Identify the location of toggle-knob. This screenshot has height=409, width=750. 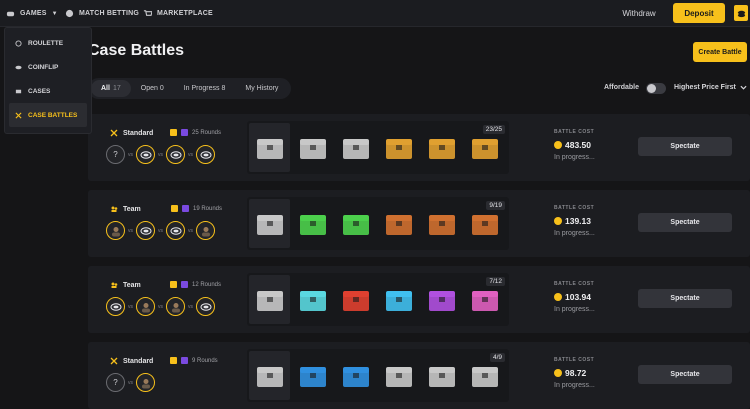
(651, 88).